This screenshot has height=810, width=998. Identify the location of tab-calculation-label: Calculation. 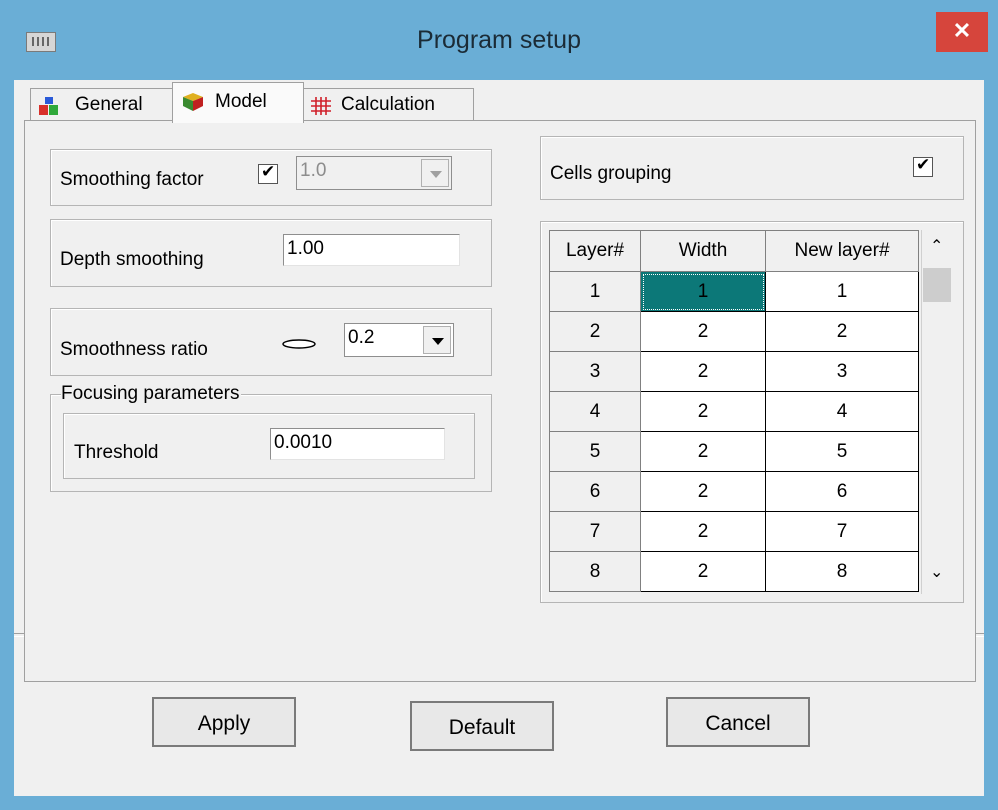
(388, 104).